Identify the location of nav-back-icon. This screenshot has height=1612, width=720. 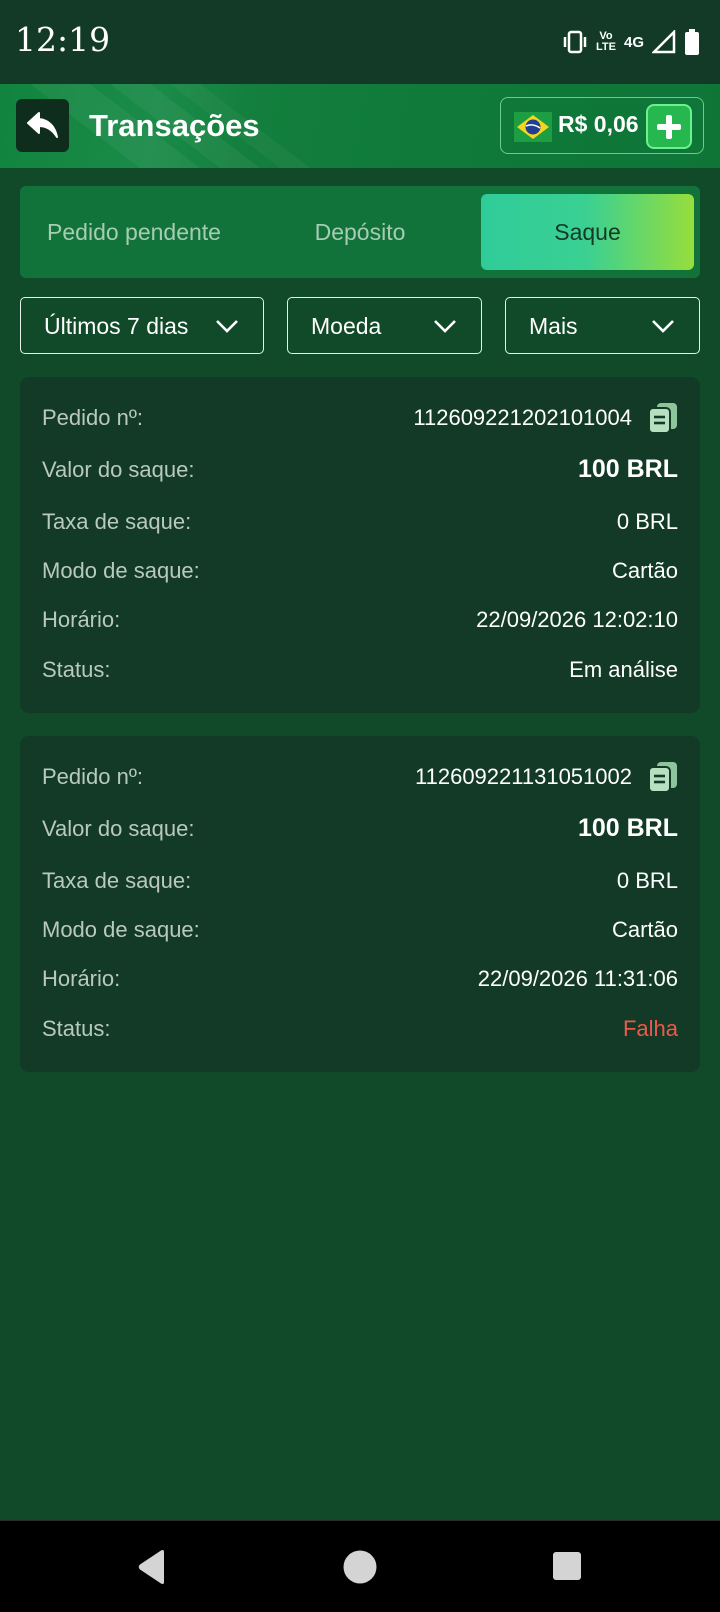
(152, 1567).